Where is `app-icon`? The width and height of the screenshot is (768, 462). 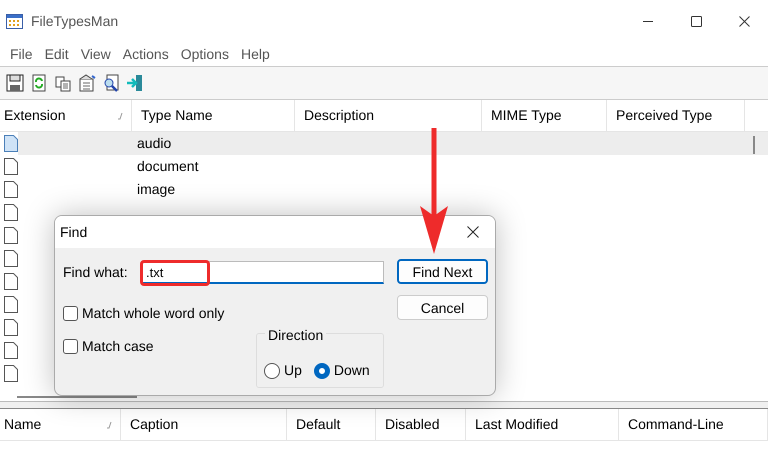
app-icon is located at coordinates (14, 21).